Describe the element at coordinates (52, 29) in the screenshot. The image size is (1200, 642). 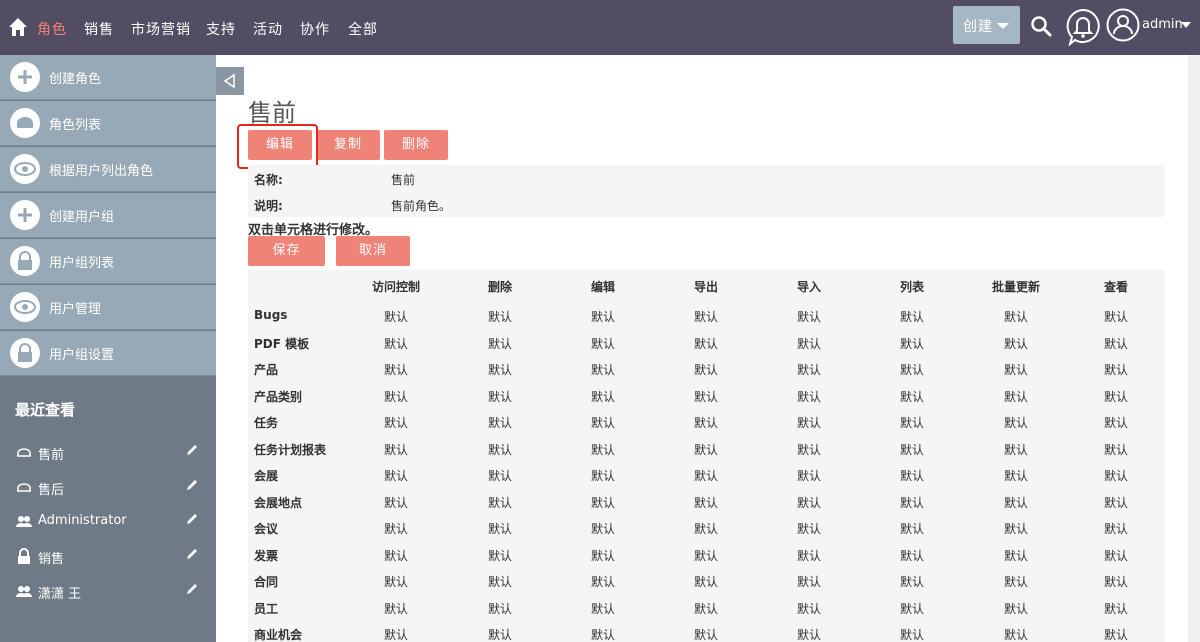
I see `nav-item-roles: 角色` at that location.